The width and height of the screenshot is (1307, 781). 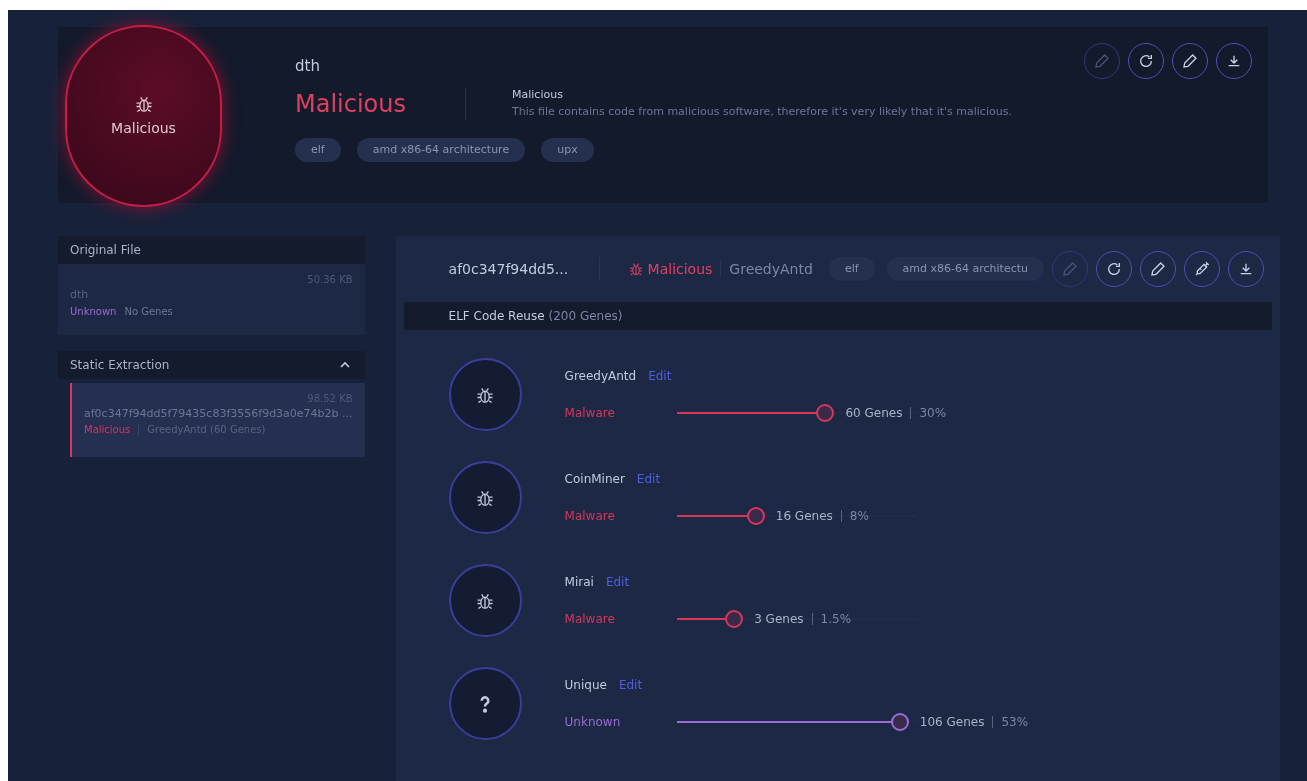 What do you see at coordinates (836, 619) in the screenshot?
I see `gene-percent: 1.5%` at bounding box center [836, 619].